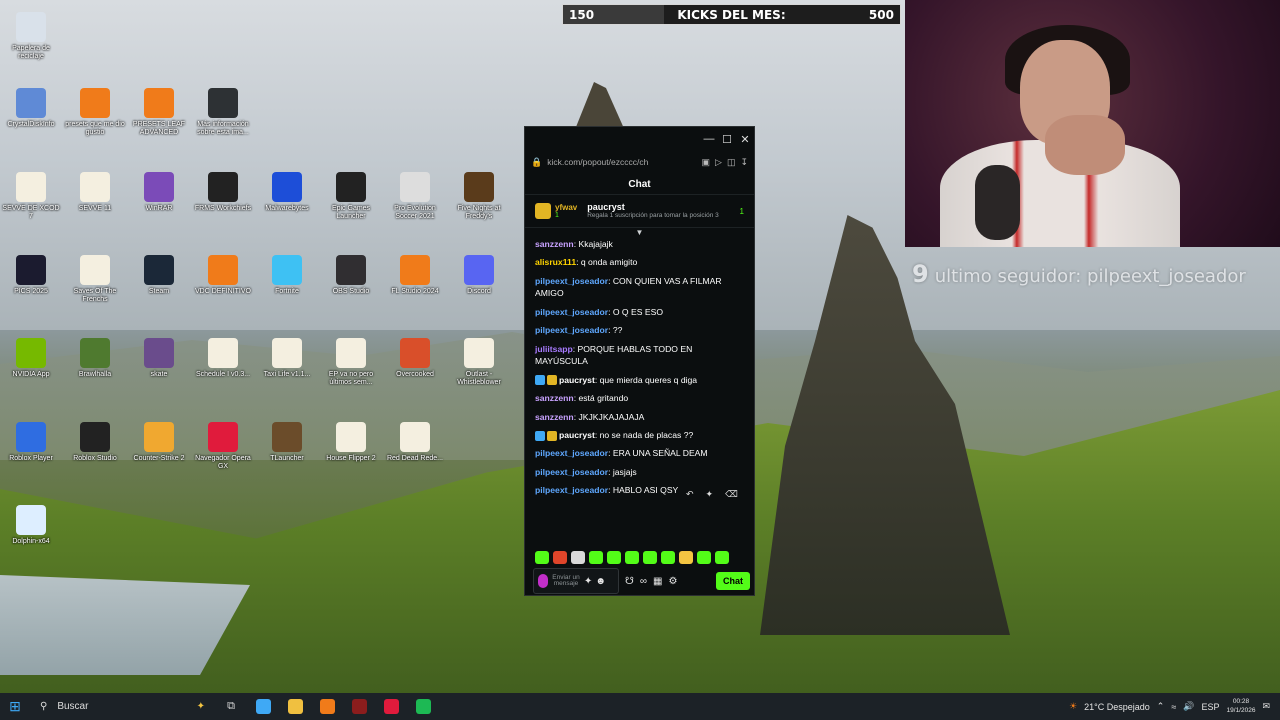 The height and width of the screenshot is (720, 1280). Describe the element at coordinates (710, 494) in the screenshot. I see `pin-icon: ✦` at that location.